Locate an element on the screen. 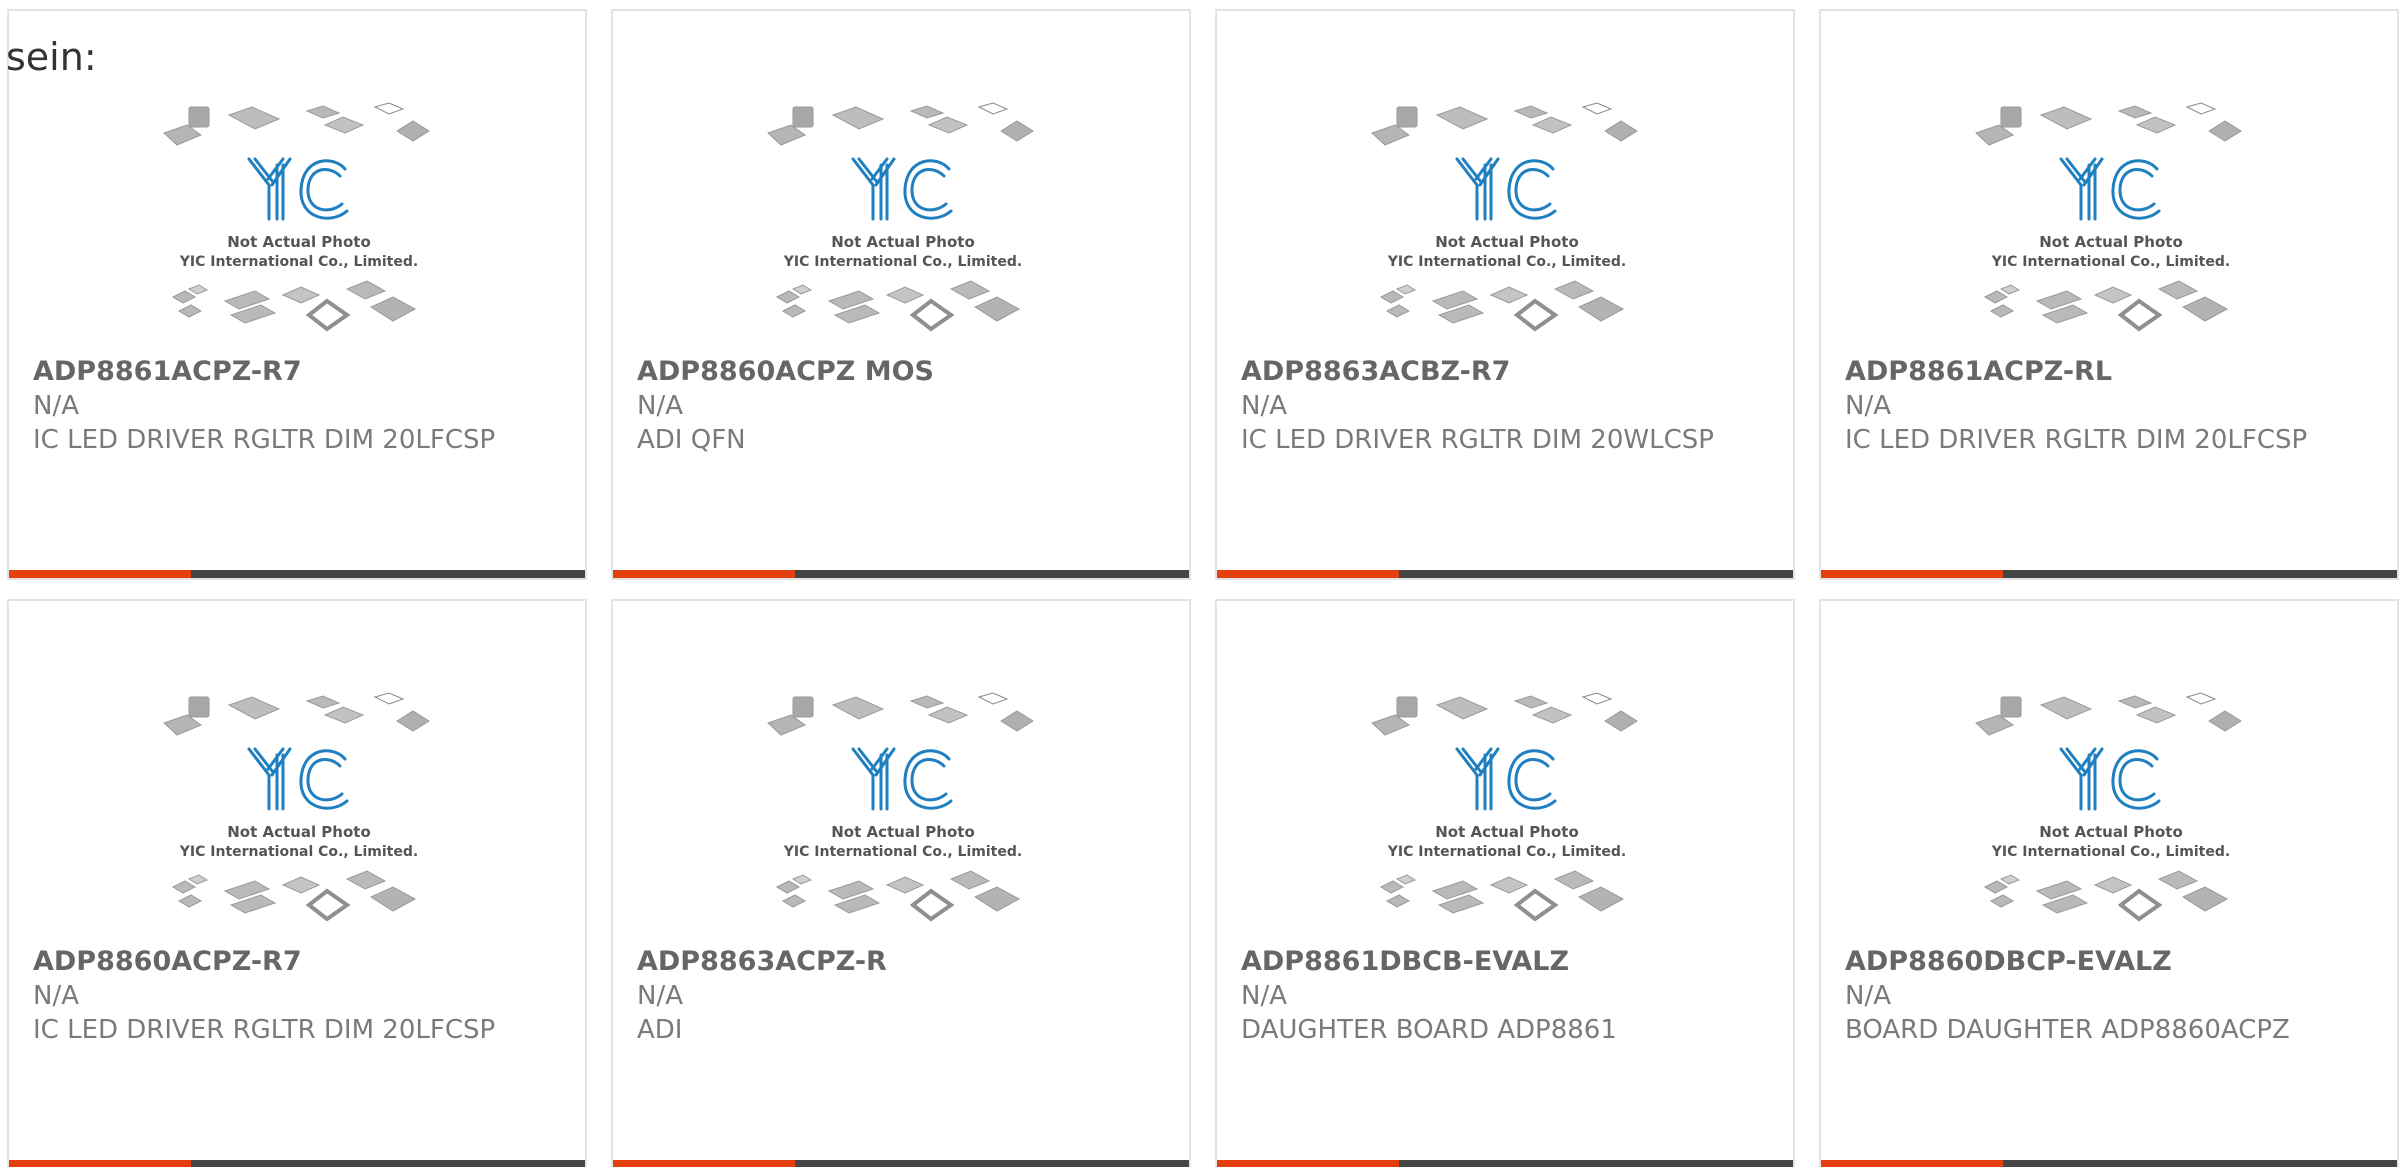 This screenshot has height=1167, width=2400. part-number: ADP8861ACPZ-RL is located at coordinates (2111, 372).